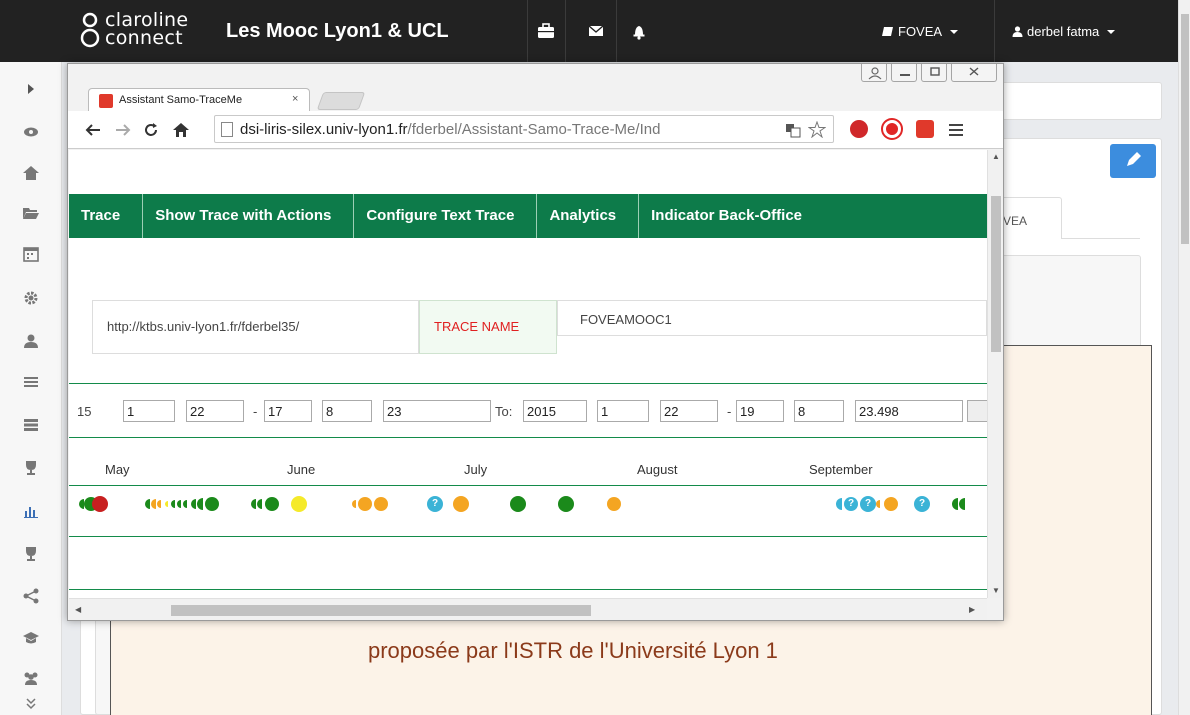 This screenshot has width=1190, height=715. I want to click on star-icon, so click(817, 129).